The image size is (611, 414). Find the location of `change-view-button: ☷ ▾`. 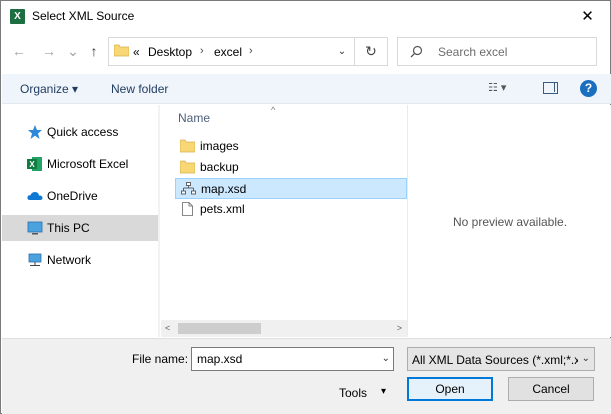

change-view-button: ☷ ▾ is located at coordinates (506, 89).